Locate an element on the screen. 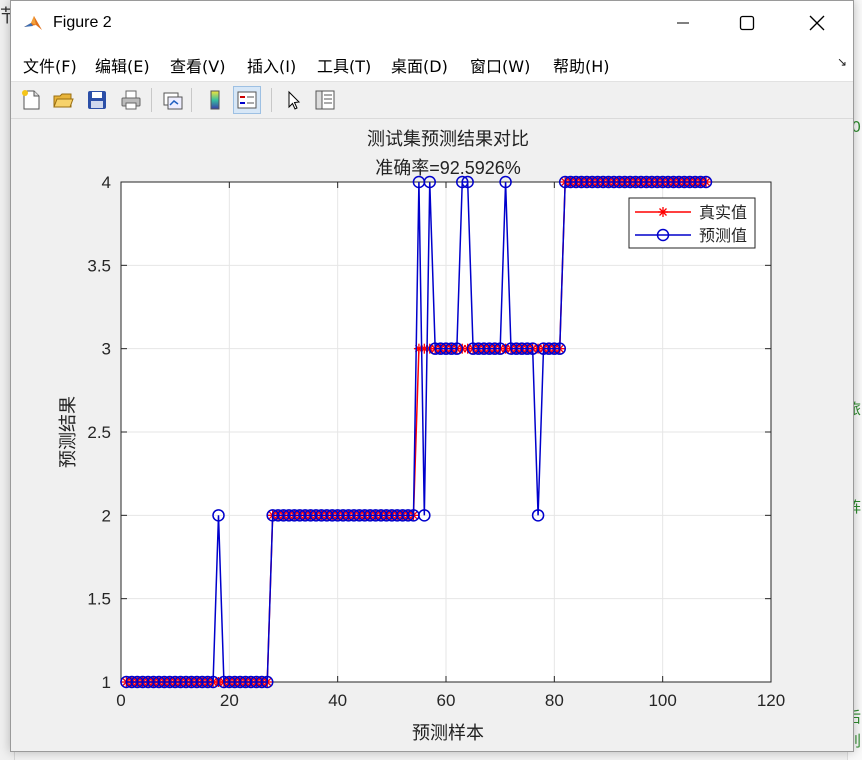 The height and width of the screenshot is (760, 862). open-file-button is located at coordinates (63, 100).